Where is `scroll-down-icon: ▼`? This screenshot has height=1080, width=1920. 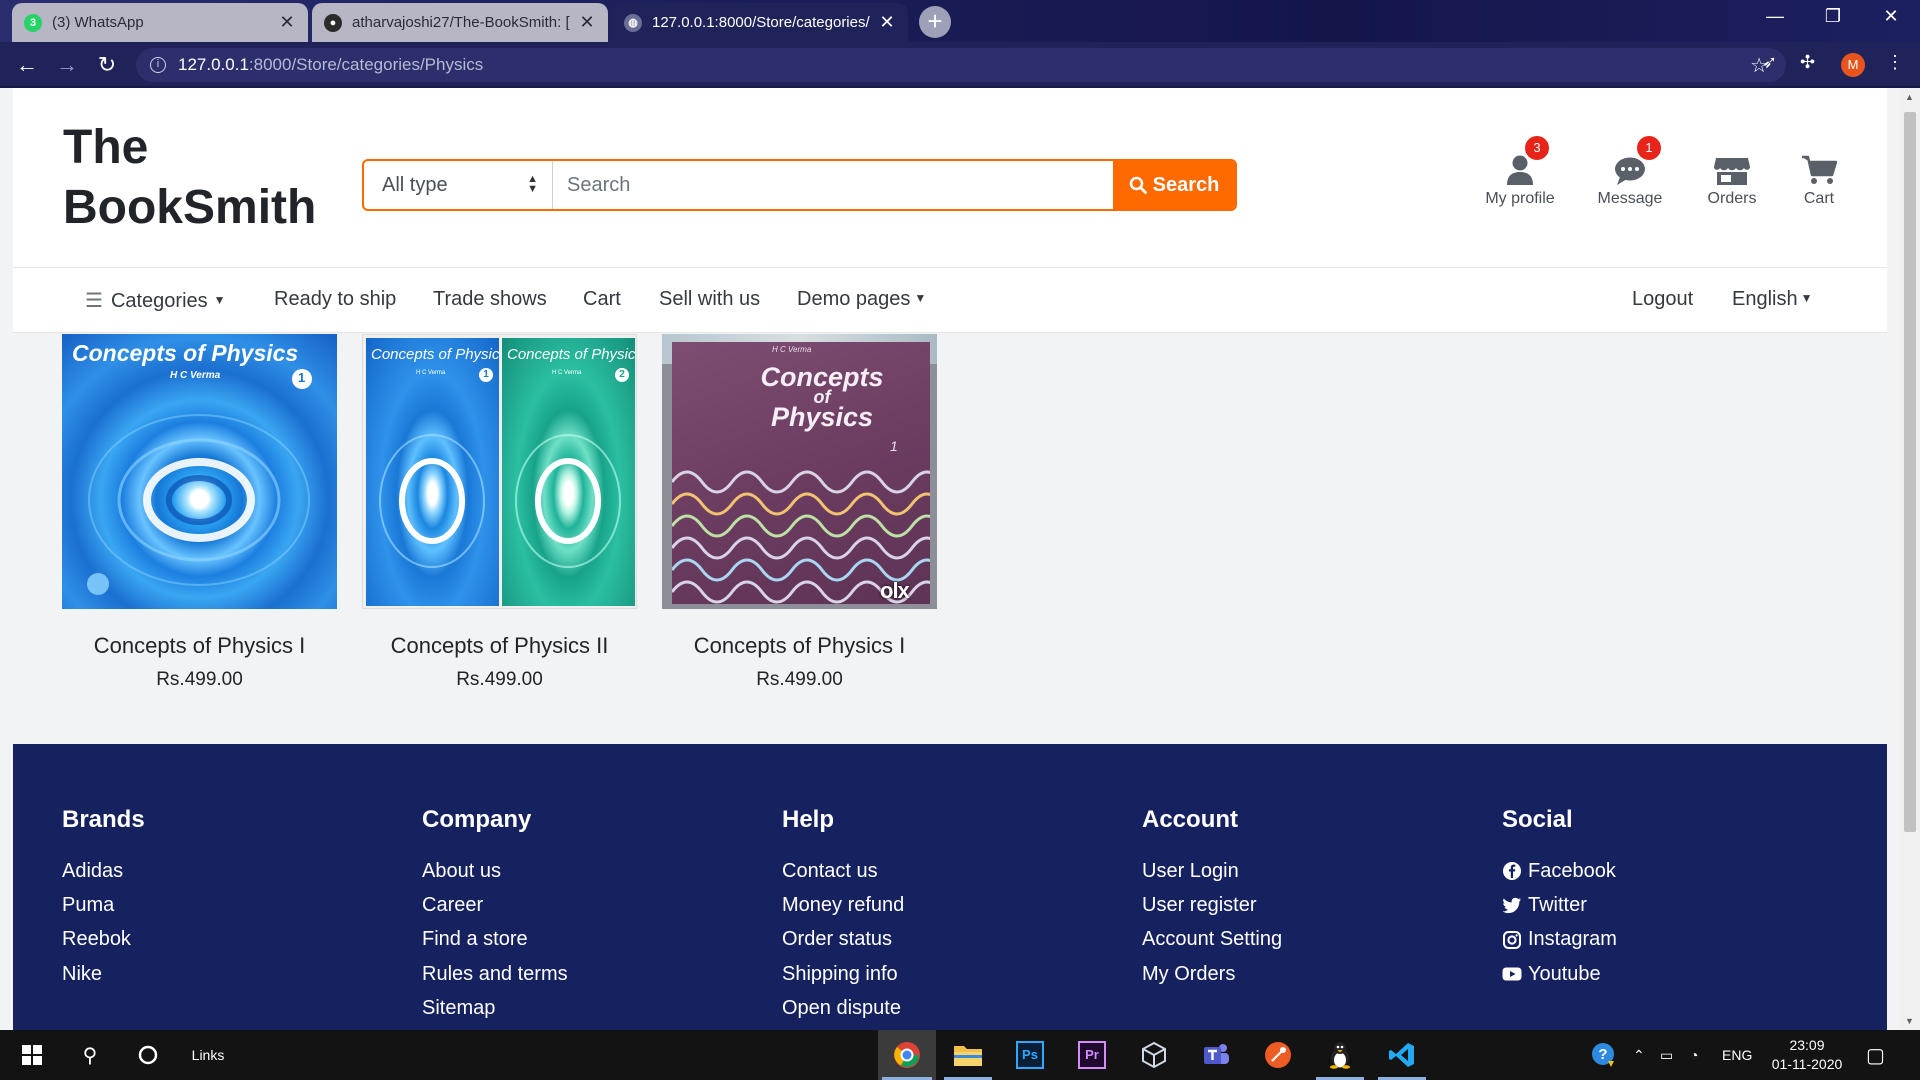
scroll-down-icon: ▼ is located at coordinates (1909, 1021).